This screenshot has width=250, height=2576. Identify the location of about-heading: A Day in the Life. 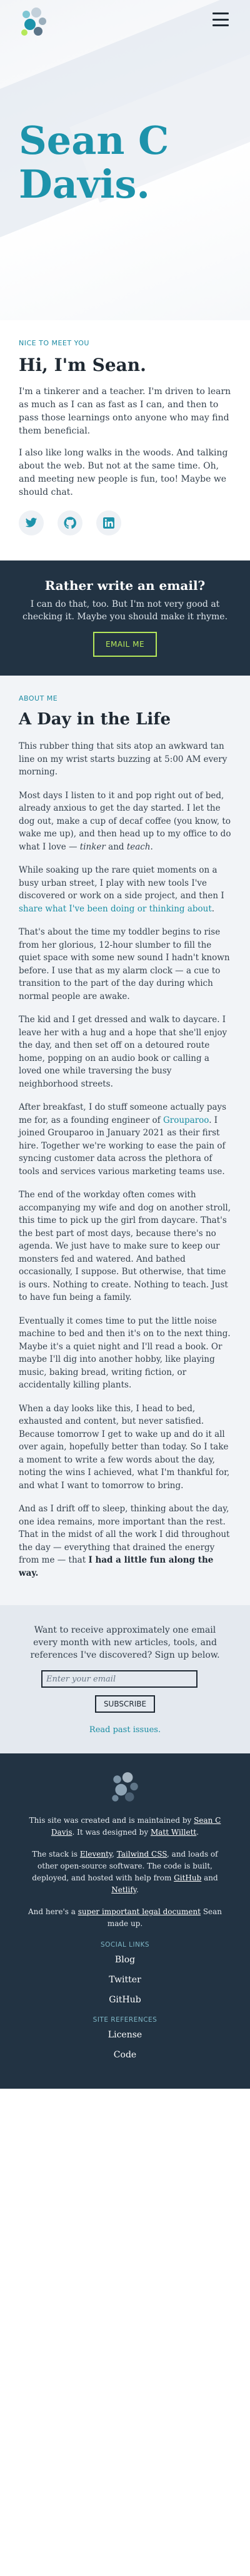
(95, 720).